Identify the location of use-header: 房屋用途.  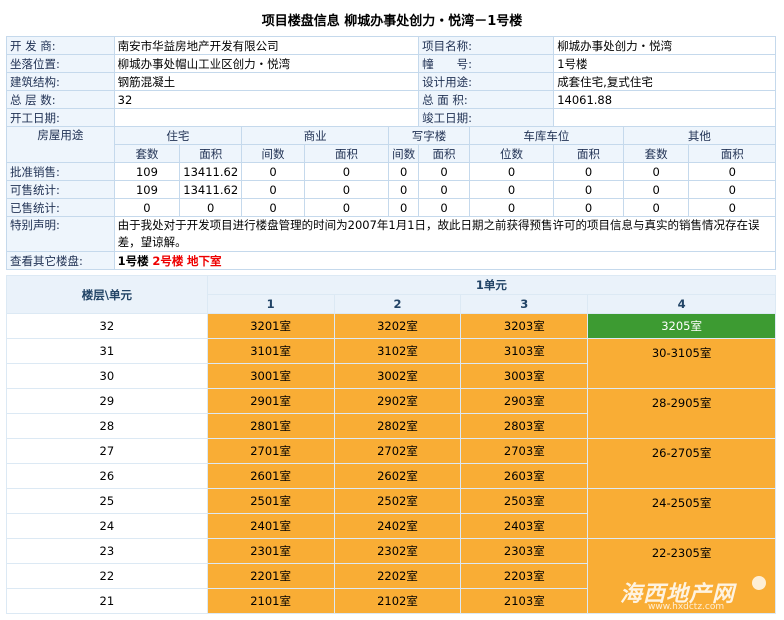
(60, 144).